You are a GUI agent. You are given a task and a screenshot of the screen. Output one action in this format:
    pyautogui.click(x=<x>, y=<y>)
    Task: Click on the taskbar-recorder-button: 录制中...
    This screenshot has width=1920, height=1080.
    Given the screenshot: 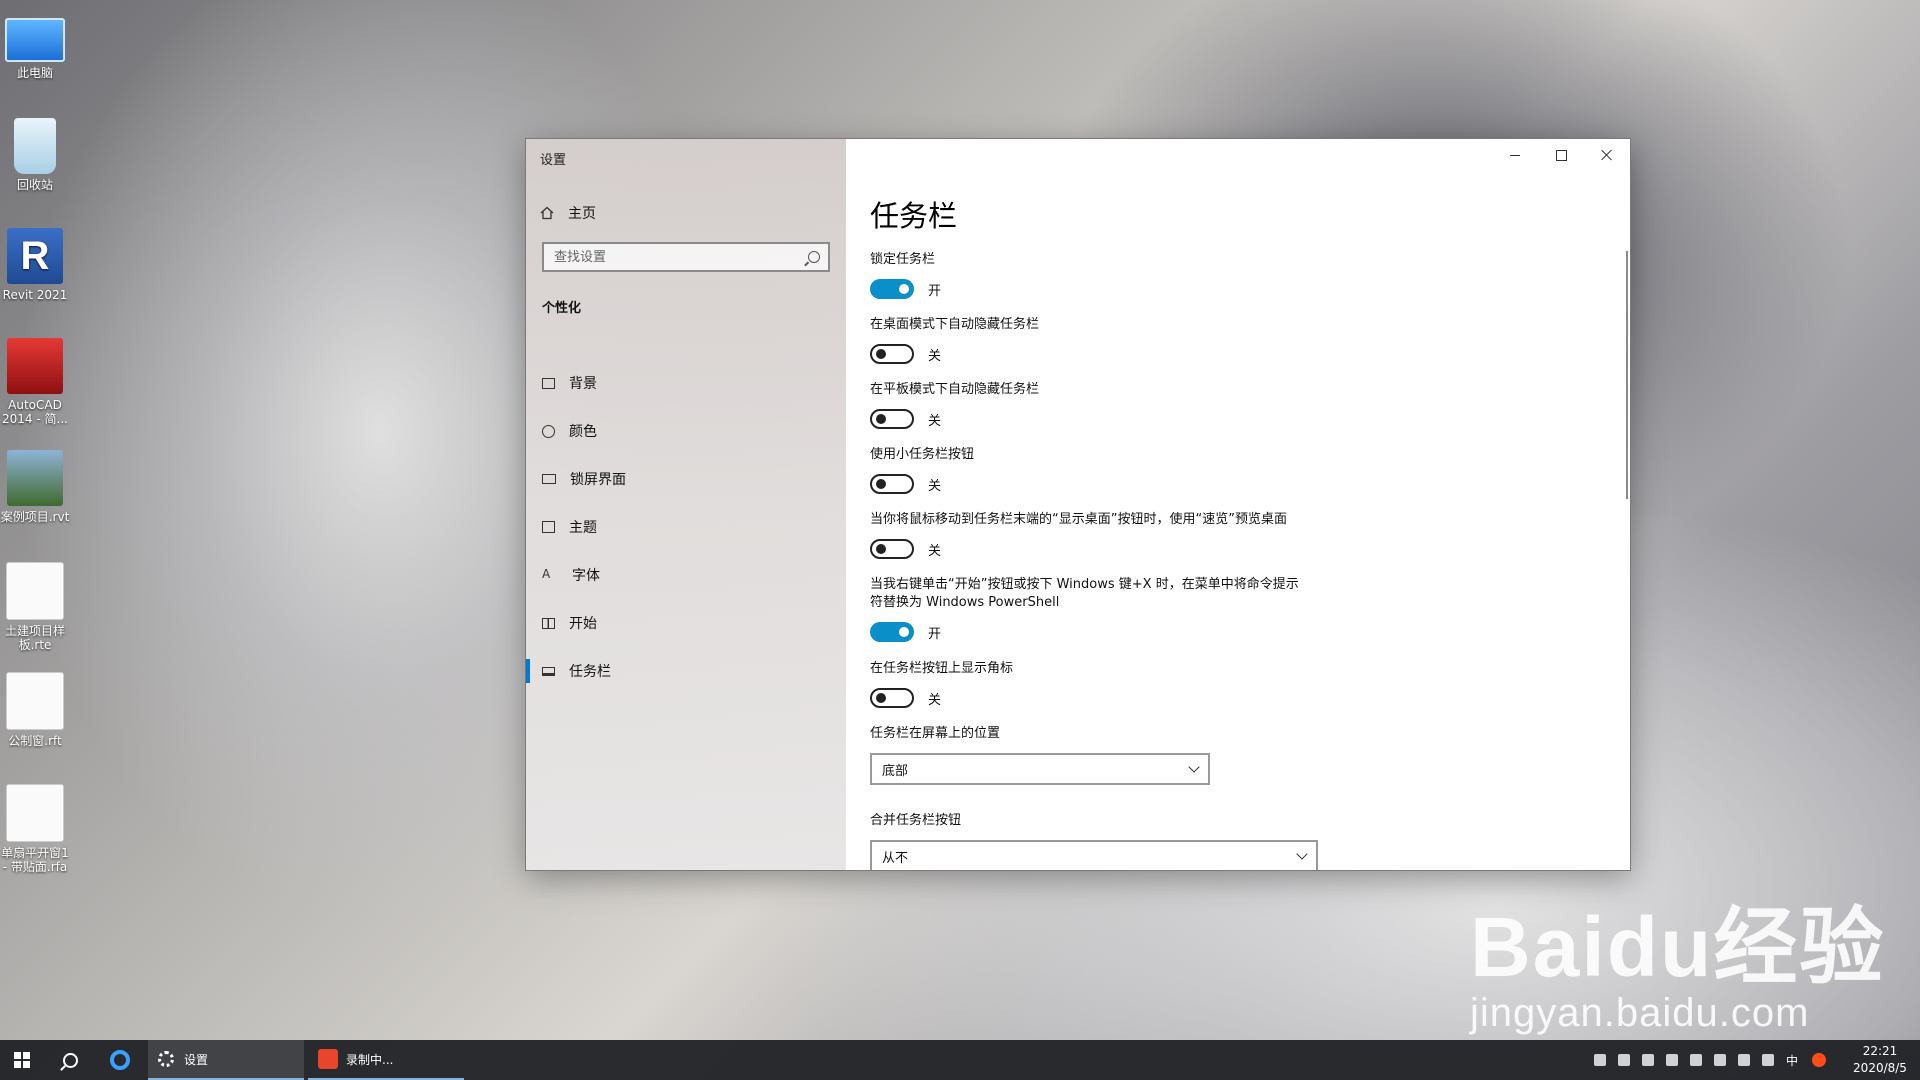 What is the action you would take?
    pyautogui.click(x=386, y=1060)
    